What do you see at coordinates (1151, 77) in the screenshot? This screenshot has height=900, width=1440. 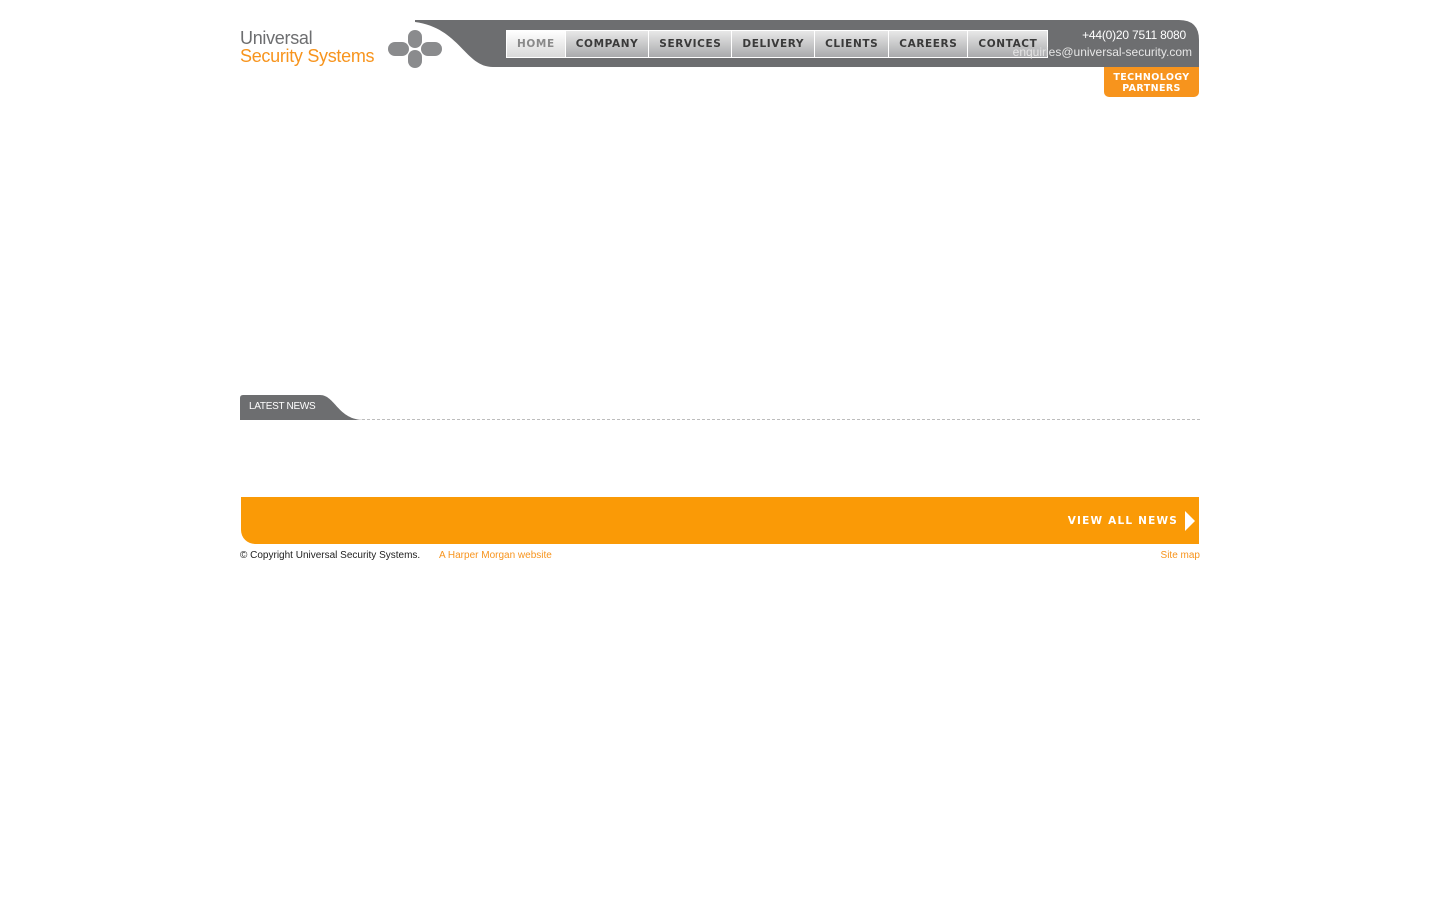 I see `technology-partners-line1: TECHNOLOGY` at bounding box center [1151, 77].